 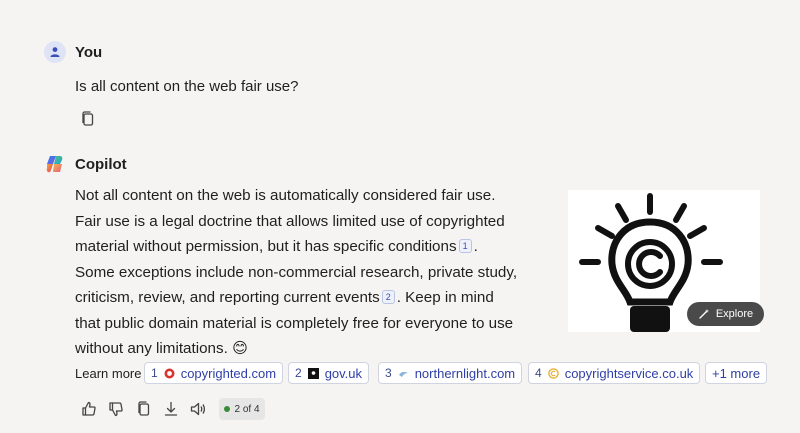 What do you see at coordinates (313, 373) in the screenshot?
I see `govuk-favicon-icon` at bounding box center [313, 373].